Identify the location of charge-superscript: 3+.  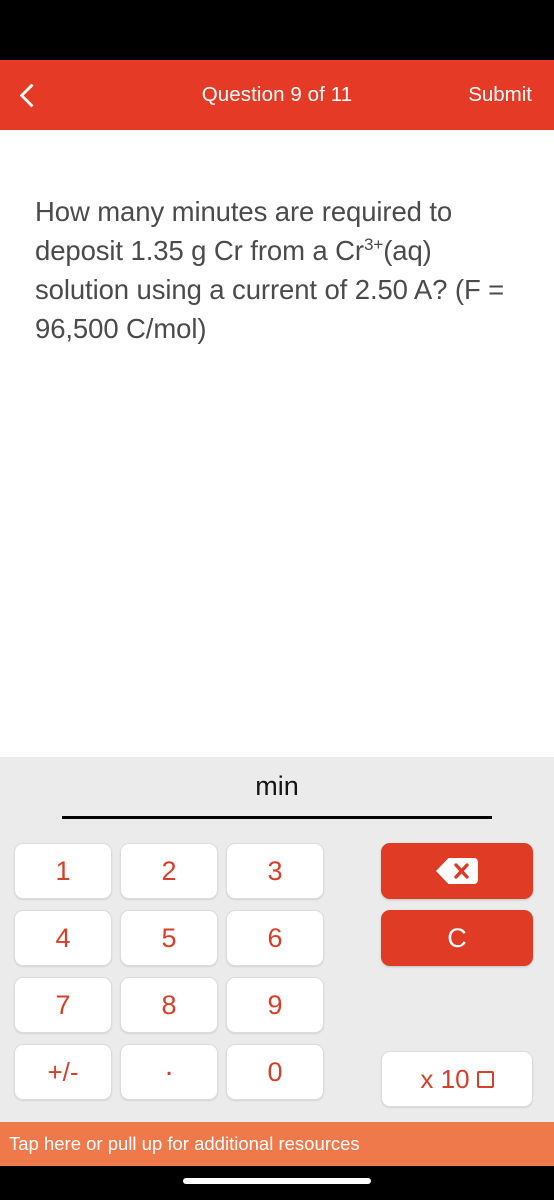
(373, 244).